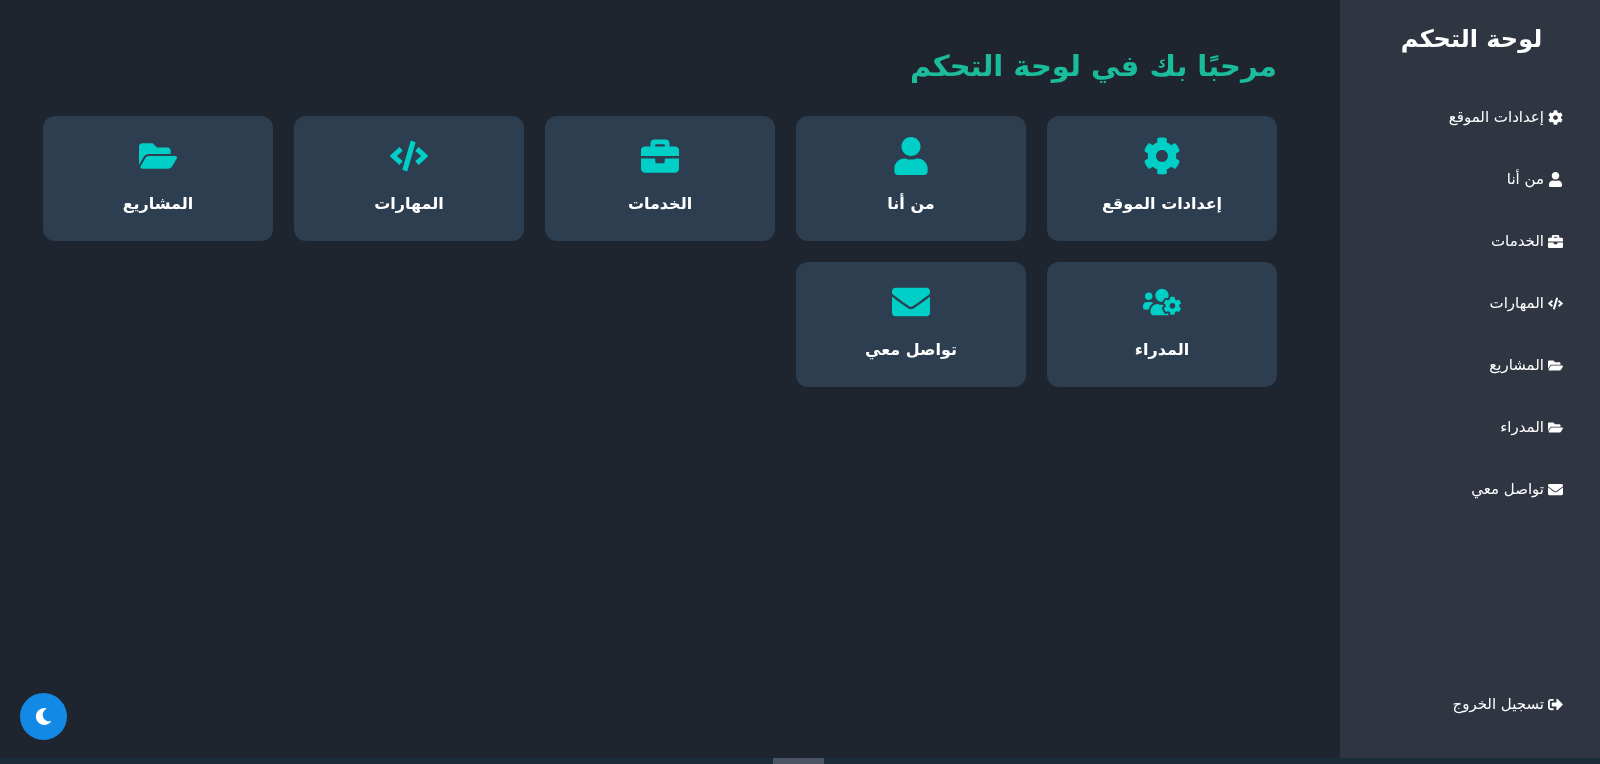 The image size is (1600, 764). Describe the element at coordinates (1505, 117) in the screenshot. I see `sidebar-link: إعدادات الموقع` at that location.